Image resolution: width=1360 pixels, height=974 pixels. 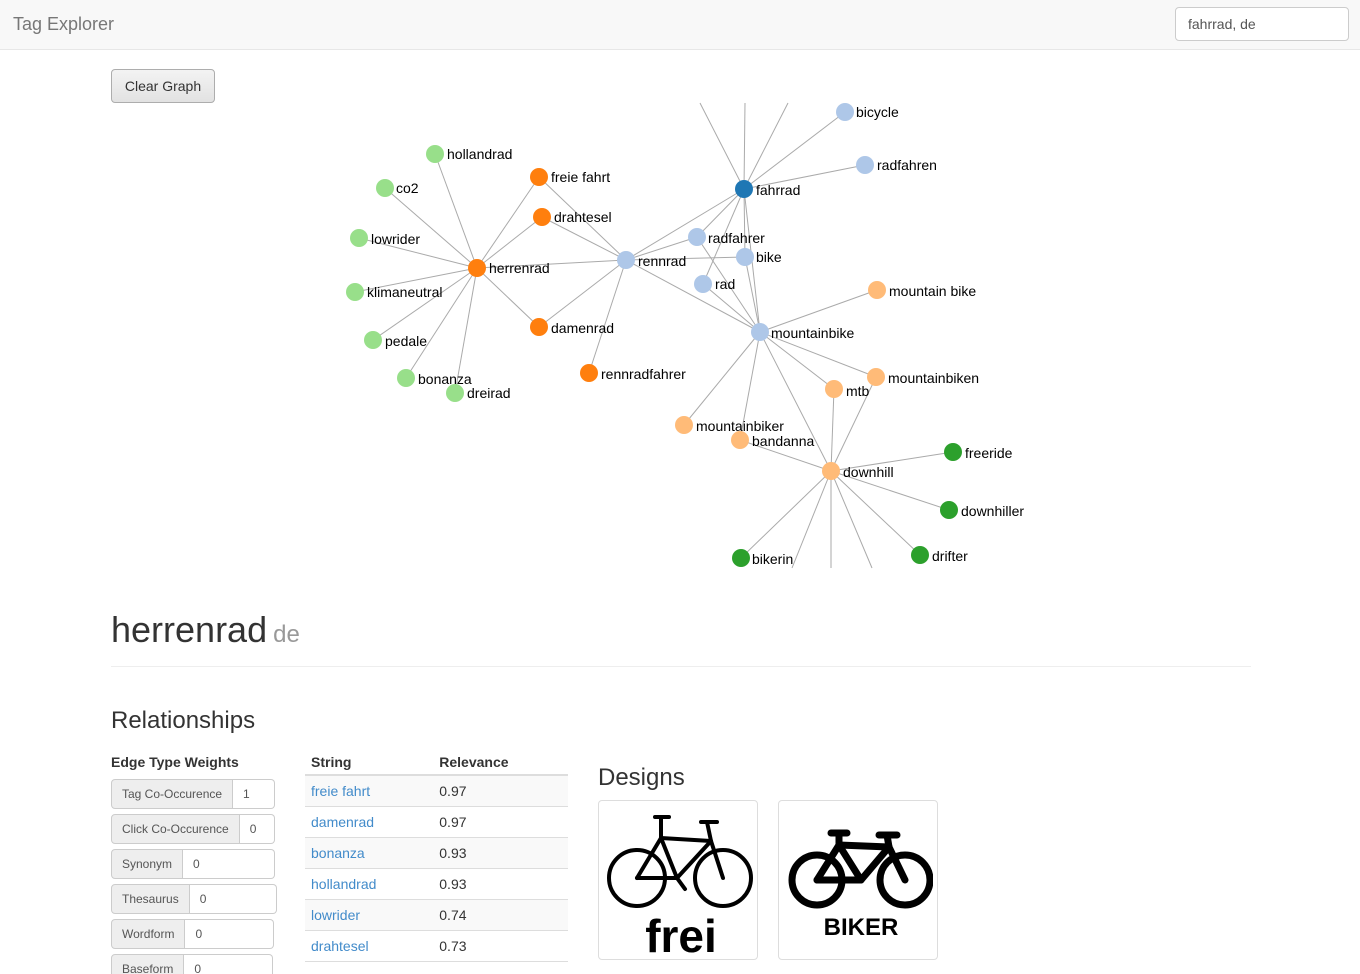 I want to click on graph-node-rennradfahrer, so click(x=589, y=373).